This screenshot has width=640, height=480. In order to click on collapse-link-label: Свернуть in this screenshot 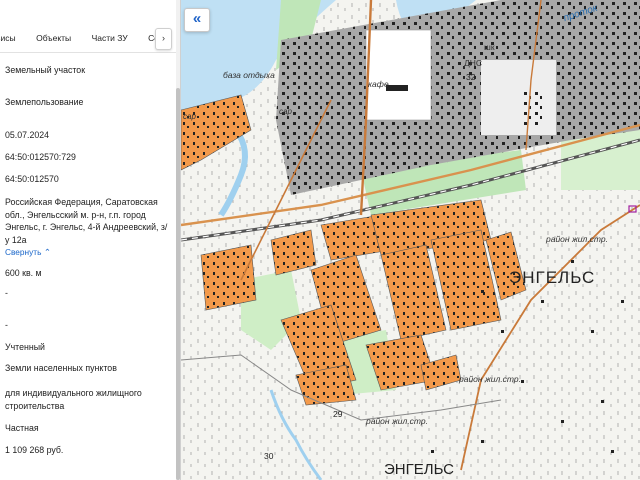, I will do `click(23, 252)`.